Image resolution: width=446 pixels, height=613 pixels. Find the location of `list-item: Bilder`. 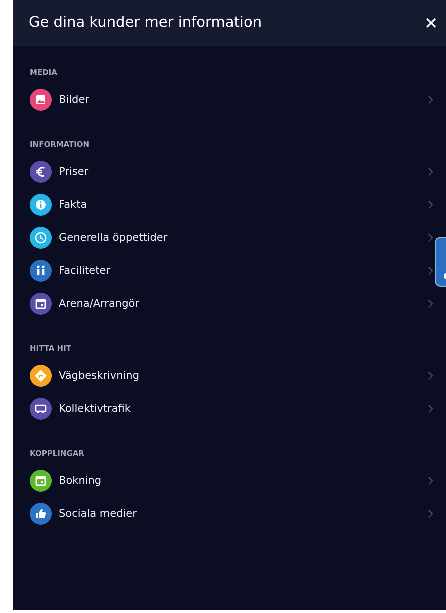

list-item: Bilder is located at coordinates (223, 100).